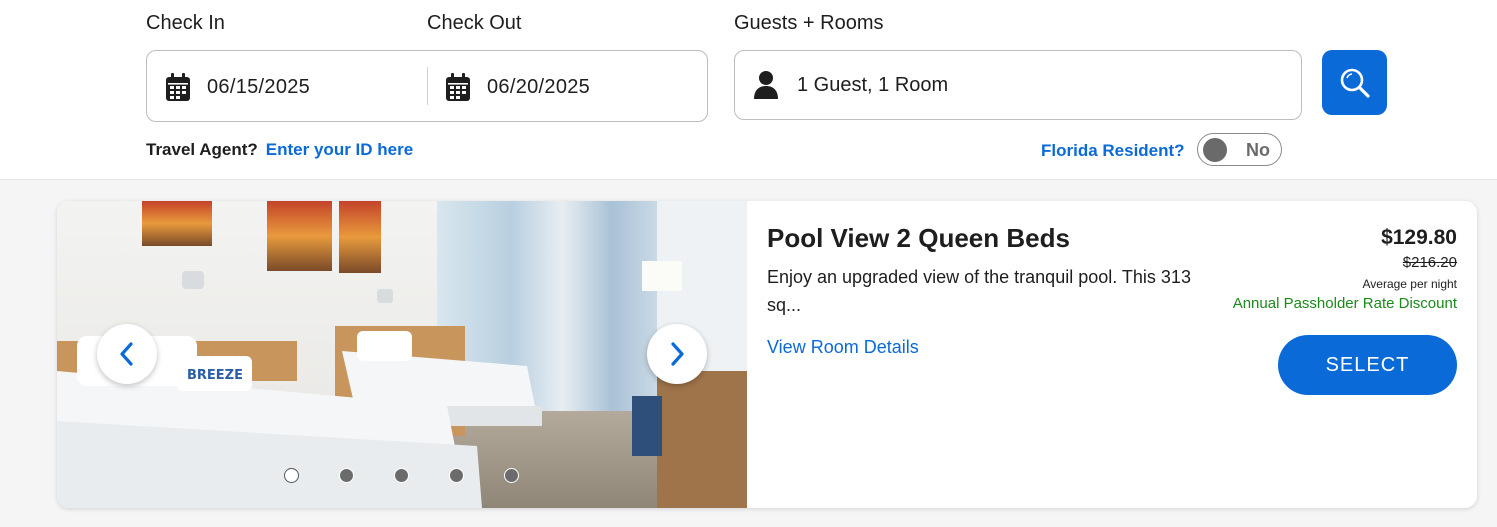 This screenshot has height=527, width=1497. What do you see at coordinates (809, 23) in the screenshot?
I see `guests-rooms-label: Guests + Rooms` at bounding box center [809, 23].